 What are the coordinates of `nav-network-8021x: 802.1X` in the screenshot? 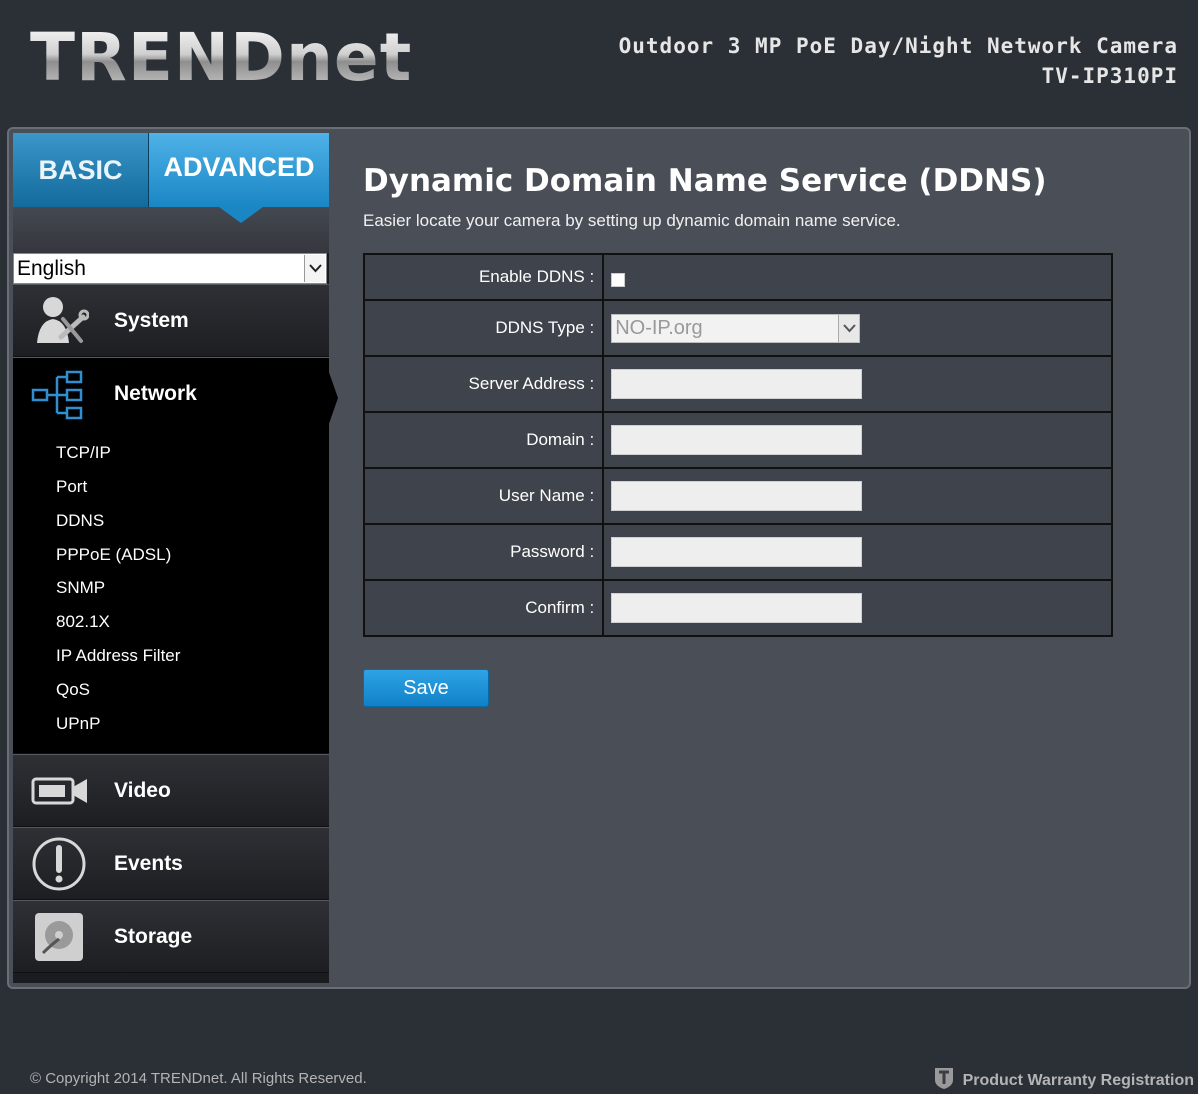 It's located at (83, 622).